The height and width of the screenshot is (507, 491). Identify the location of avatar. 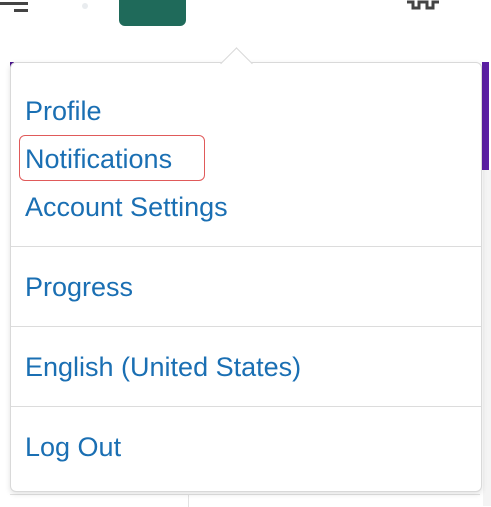
(152, 13).